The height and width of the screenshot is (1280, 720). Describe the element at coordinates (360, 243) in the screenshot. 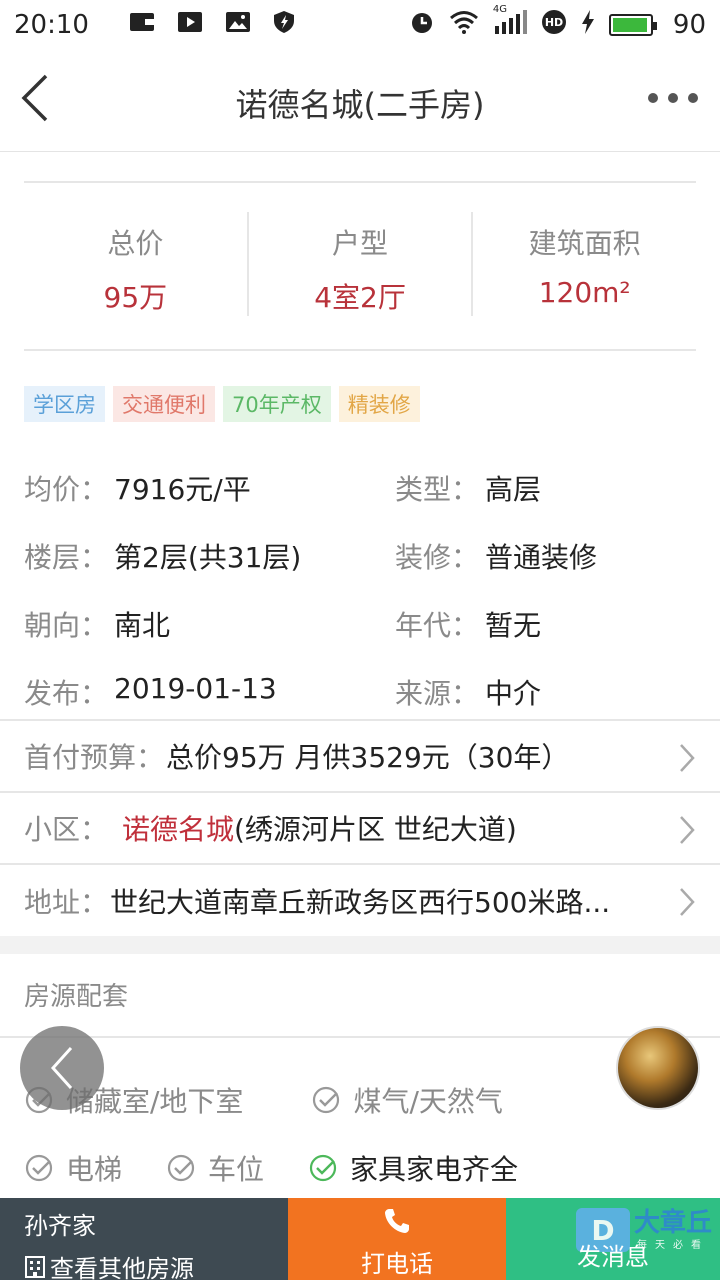

I see `summary-label: 户型` at that location.